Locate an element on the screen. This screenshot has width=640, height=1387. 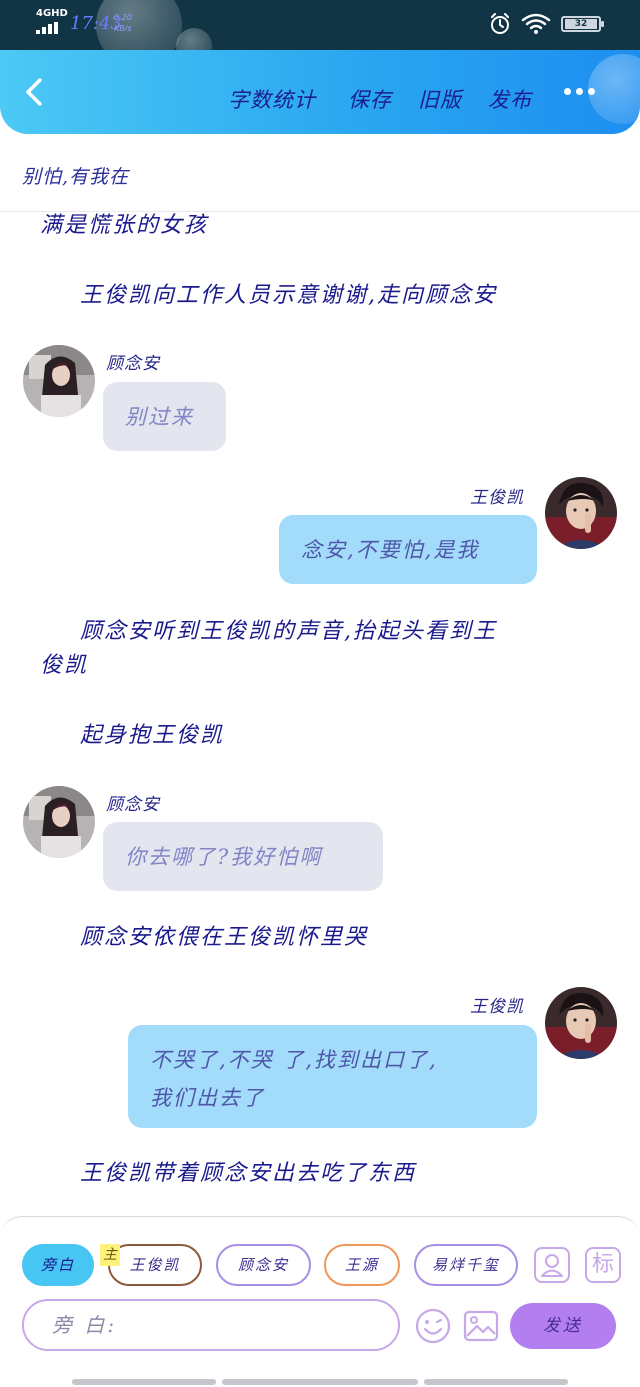
bubble-line: 不哭了,不哭 了,找到出口了, is located at coordinates (294, 1060).